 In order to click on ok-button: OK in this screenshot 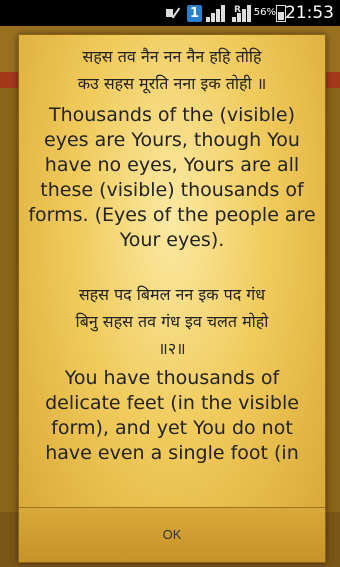, I will do `click(172, 535)`.